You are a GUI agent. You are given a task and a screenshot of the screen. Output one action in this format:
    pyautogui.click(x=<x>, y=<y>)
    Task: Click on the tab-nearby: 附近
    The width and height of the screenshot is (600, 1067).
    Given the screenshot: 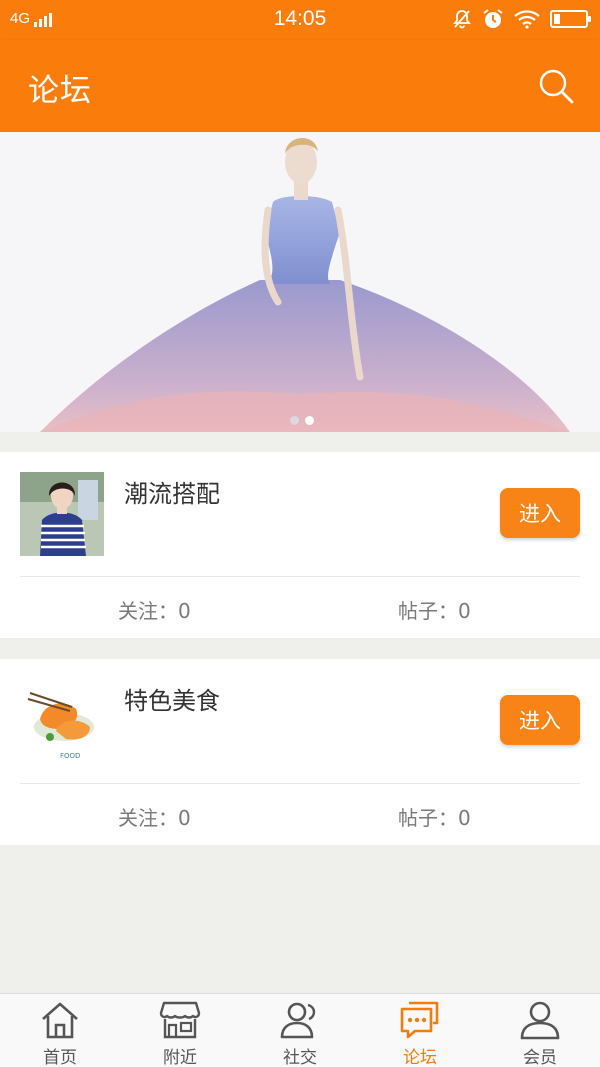 What is the action you would take?
    pyautogui.click(x=180, y=1030)
    